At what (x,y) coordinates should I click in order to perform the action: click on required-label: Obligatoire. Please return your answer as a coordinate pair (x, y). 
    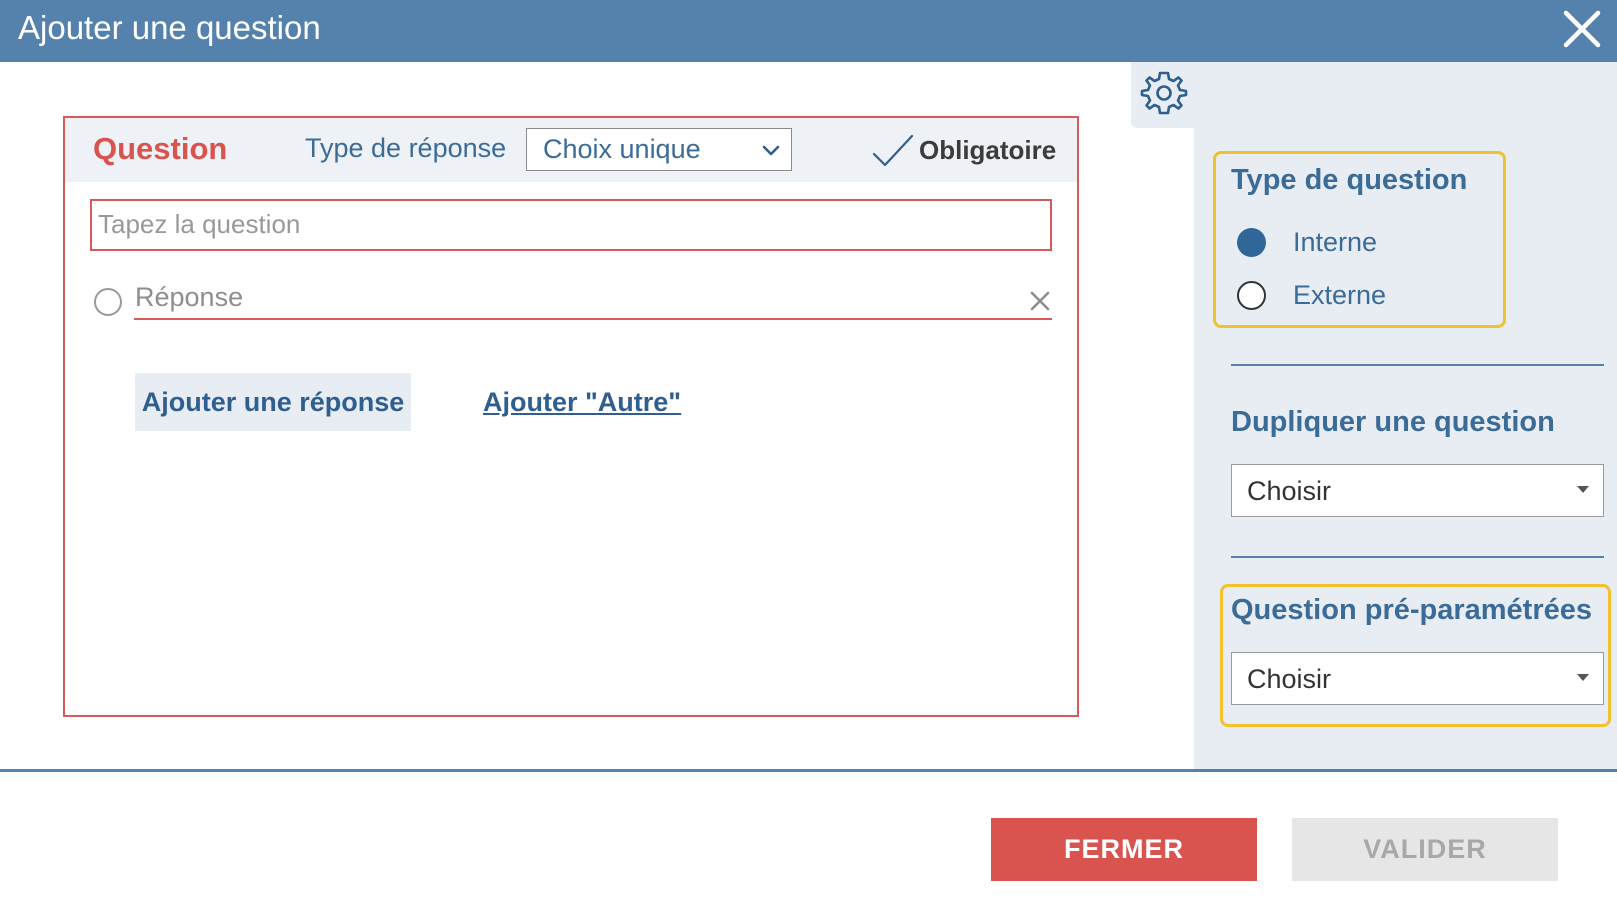
    Looking at the image, I should click on (987, 150).